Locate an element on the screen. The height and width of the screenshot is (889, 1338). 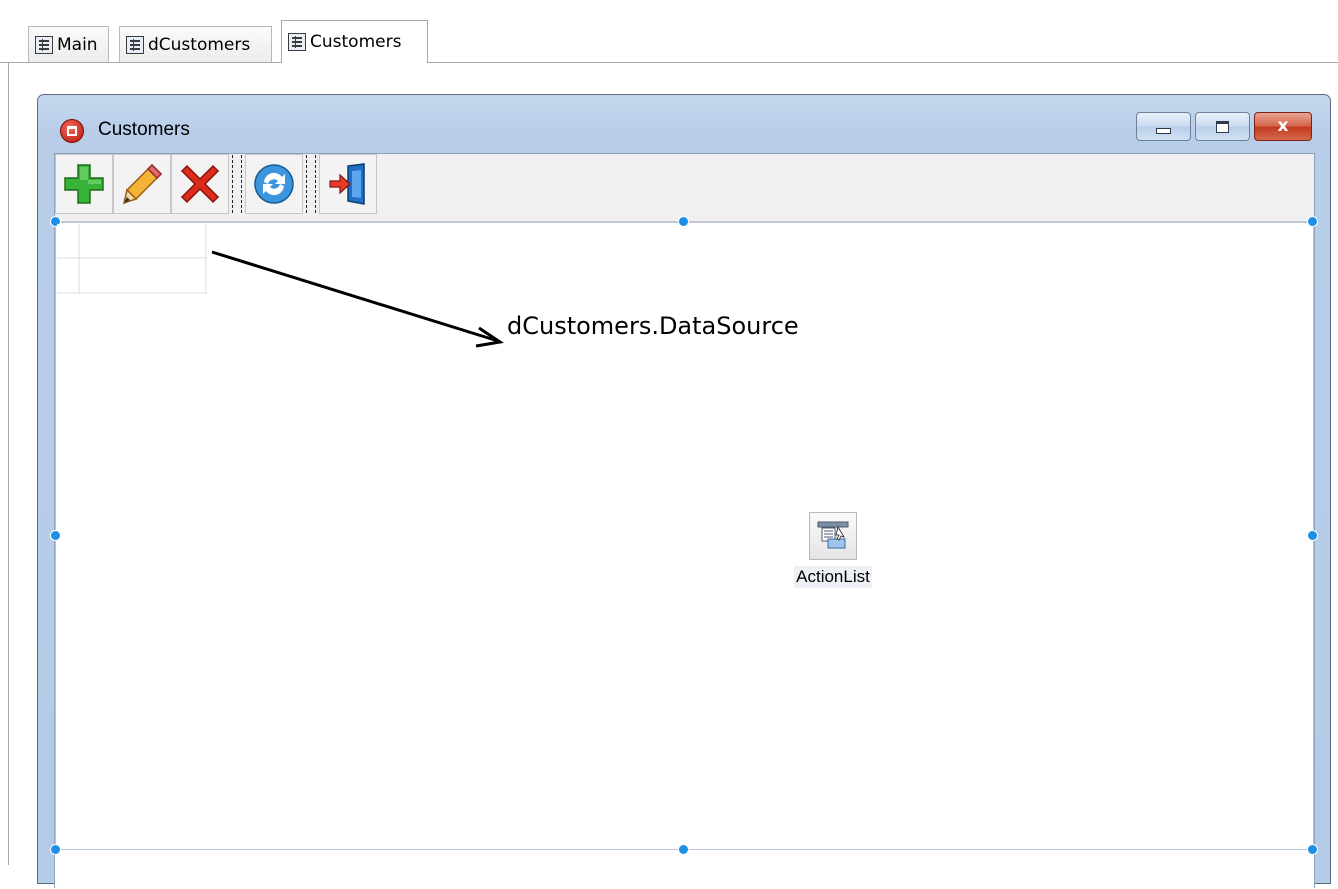
plus-icon is located at coordinates (84, 184).